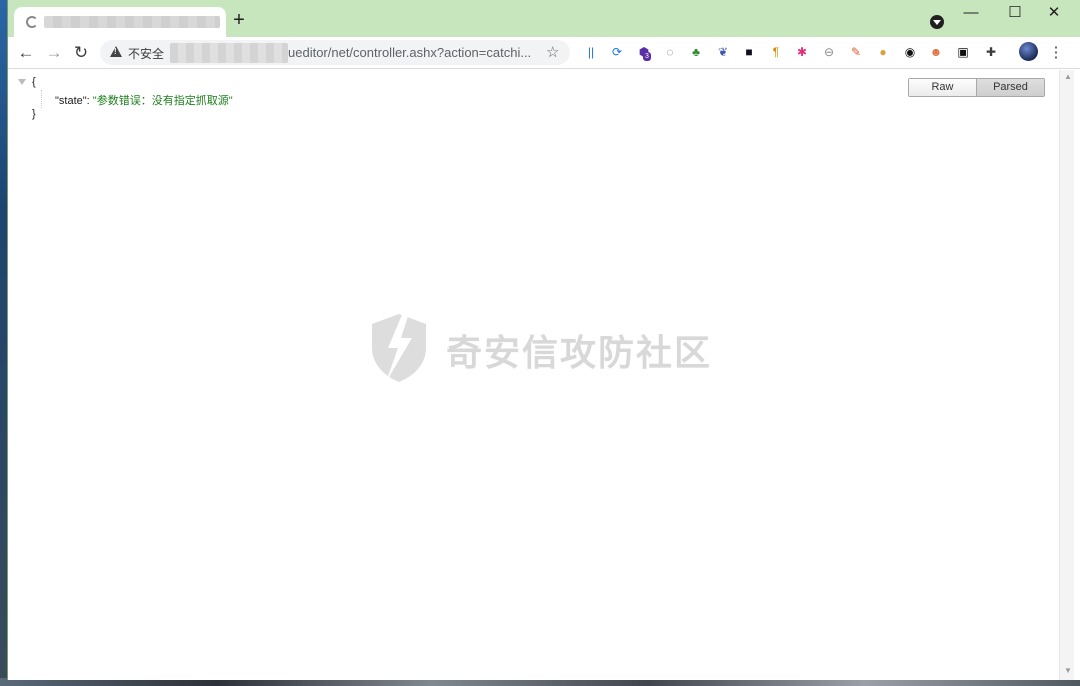  What do you see at coordinates (963, 52) in the screenshot?
I see `robot-icon: ▣` at bounding box center [963, 52].